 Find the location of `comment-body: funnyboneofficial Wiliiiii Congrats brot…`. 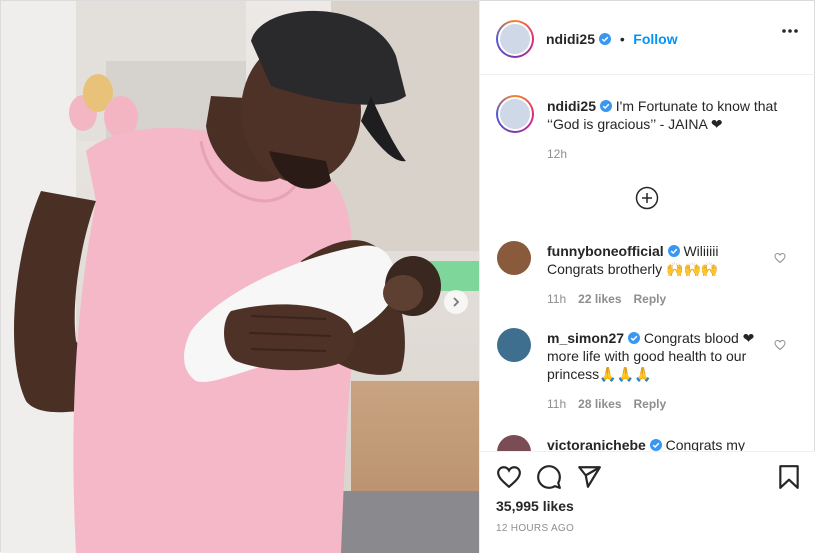

comment-body: funnyboneofficial Wiliiiii Congrats brot… is located at coordinates (662, 275).